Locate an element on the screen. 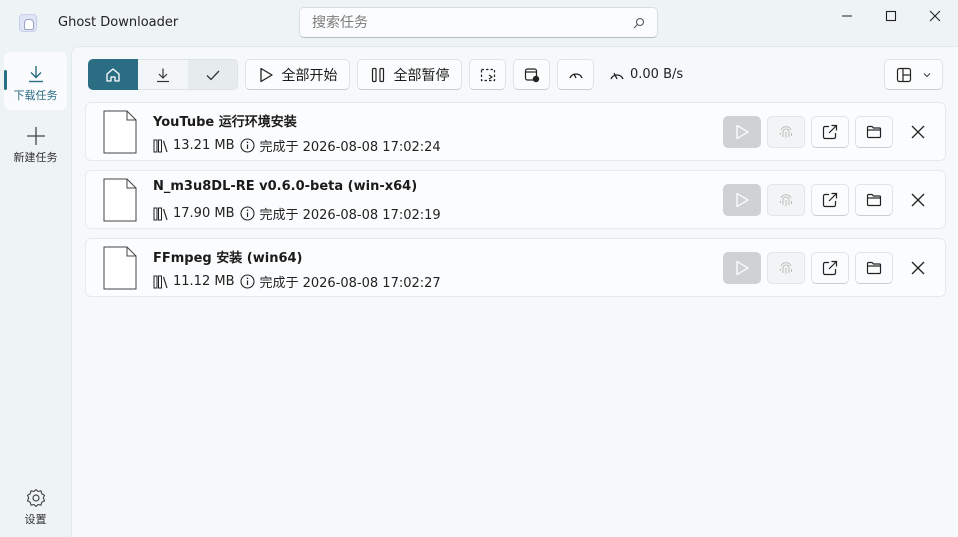 Image resolution: width=958 pixels, height=537 pixels. minimize-button is located at coordinates (847, 16).